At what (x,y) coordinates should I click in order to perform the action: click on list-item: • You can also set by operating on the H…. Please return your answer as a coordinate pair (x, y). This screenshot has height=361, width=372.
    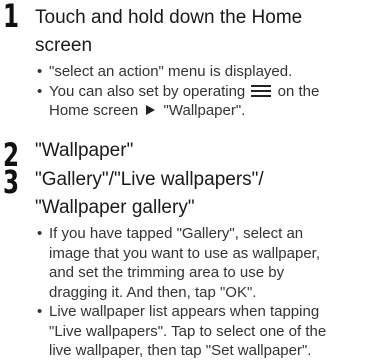
    Looking at the image, I should click on (204, 101).